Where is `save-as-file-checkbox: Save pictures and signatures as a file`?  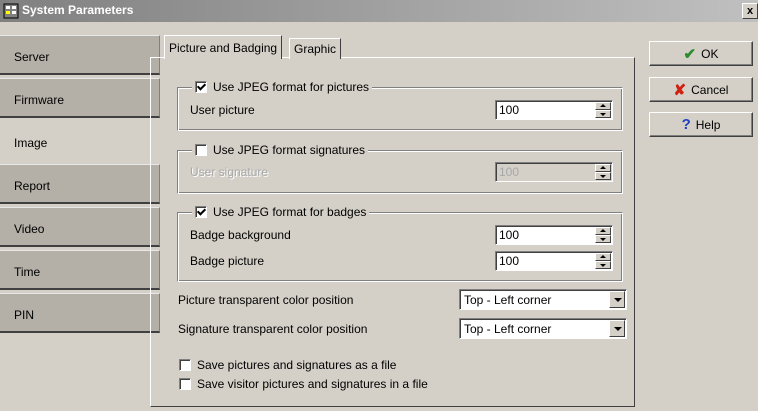
save-as-file-checkbox: Save pictures and signatures as a file is located at coordinates (287, 365).